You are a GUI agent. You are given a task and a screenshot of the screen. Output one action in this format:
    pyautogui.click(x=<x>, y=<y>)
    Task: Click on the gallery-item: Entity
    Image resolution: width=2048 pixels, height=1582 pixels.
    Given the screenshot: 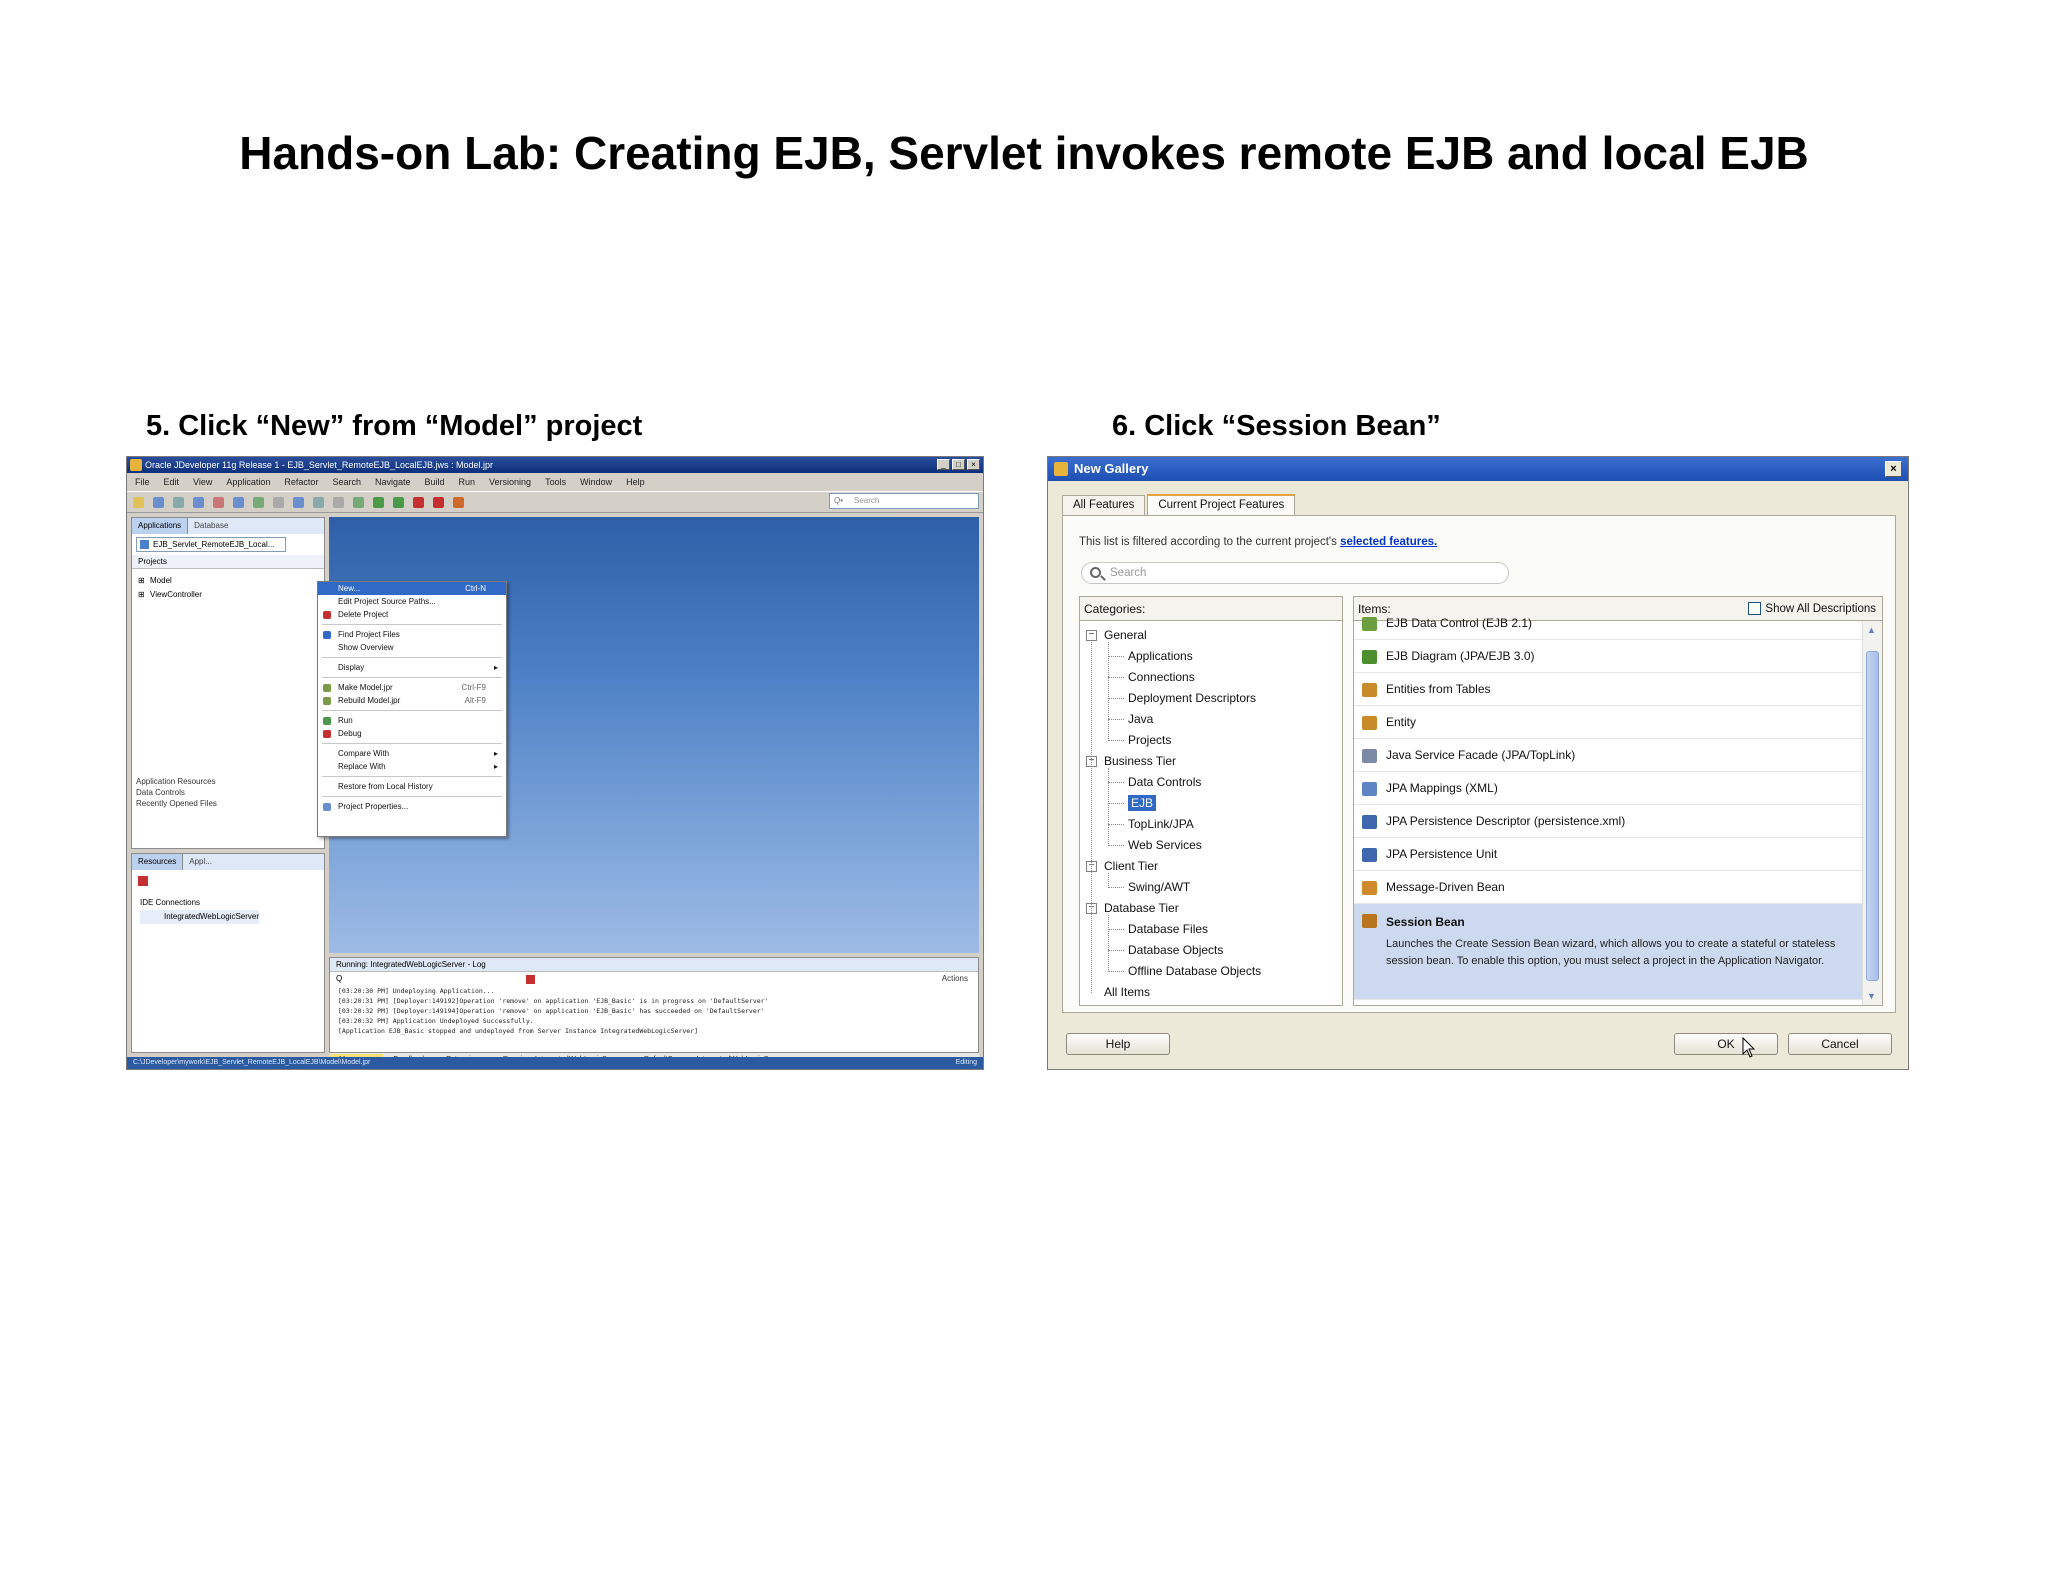 What is the action you would take?
    pyautogui.click(x=1608, y=722)
    